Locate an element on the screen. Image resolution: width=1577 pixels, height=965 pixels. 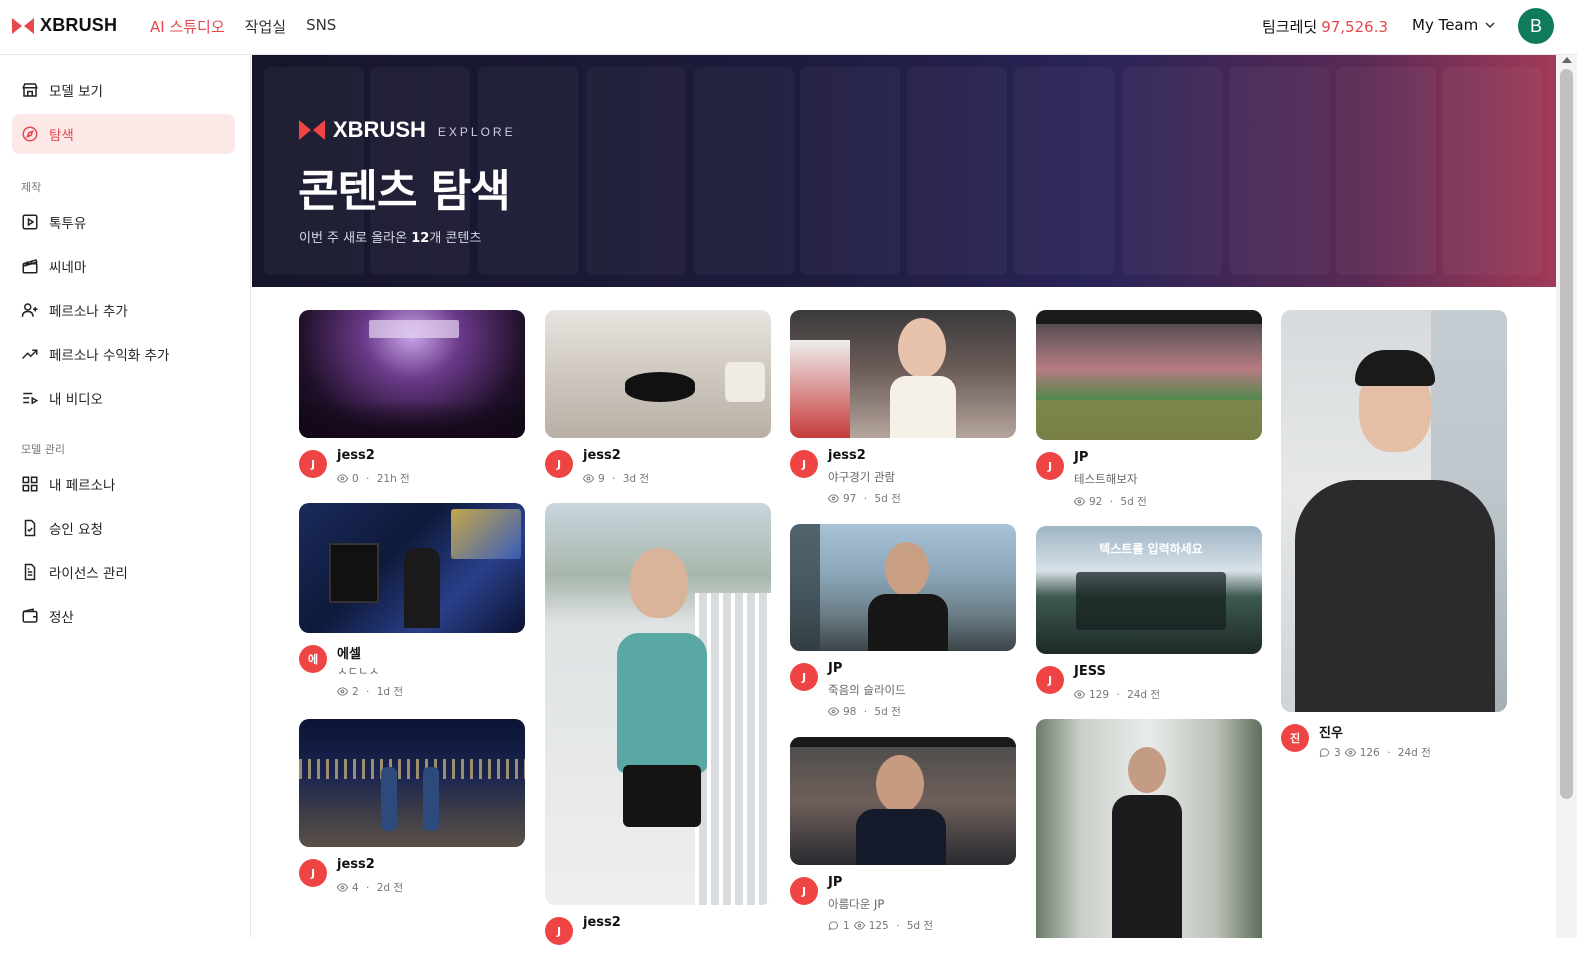
view-count: 2 is located at coordinates (355, 691).